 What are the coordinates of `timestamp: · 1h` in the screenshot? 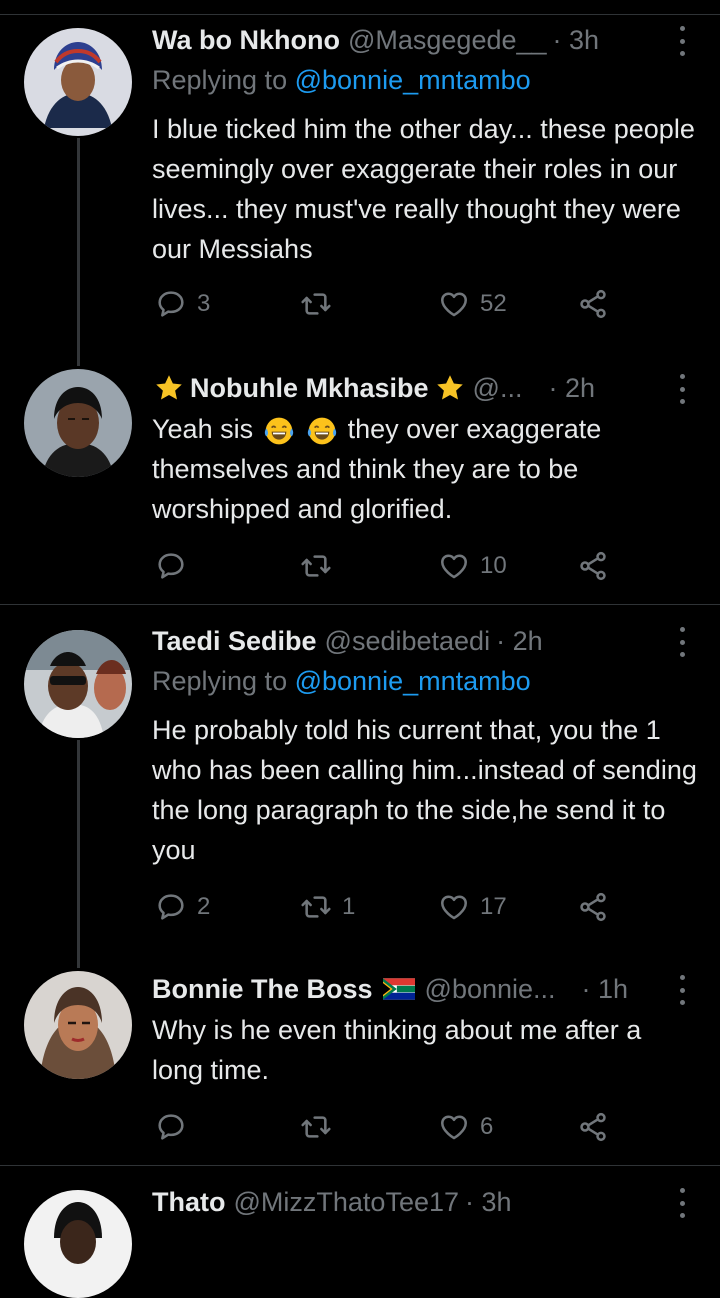 It's located at (605, 989).